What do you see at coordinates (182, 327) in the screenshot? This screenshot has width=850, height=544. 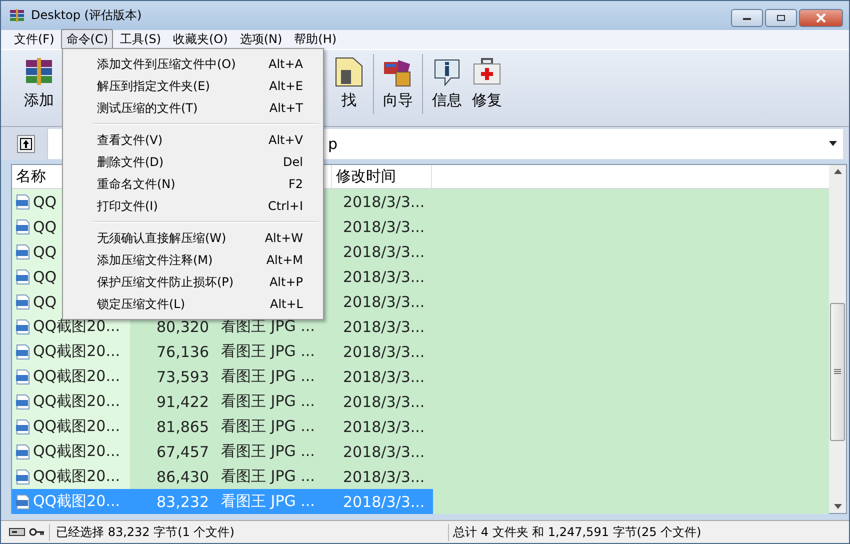 I see `file-size: 80,320` at bounding box center [182, 327].